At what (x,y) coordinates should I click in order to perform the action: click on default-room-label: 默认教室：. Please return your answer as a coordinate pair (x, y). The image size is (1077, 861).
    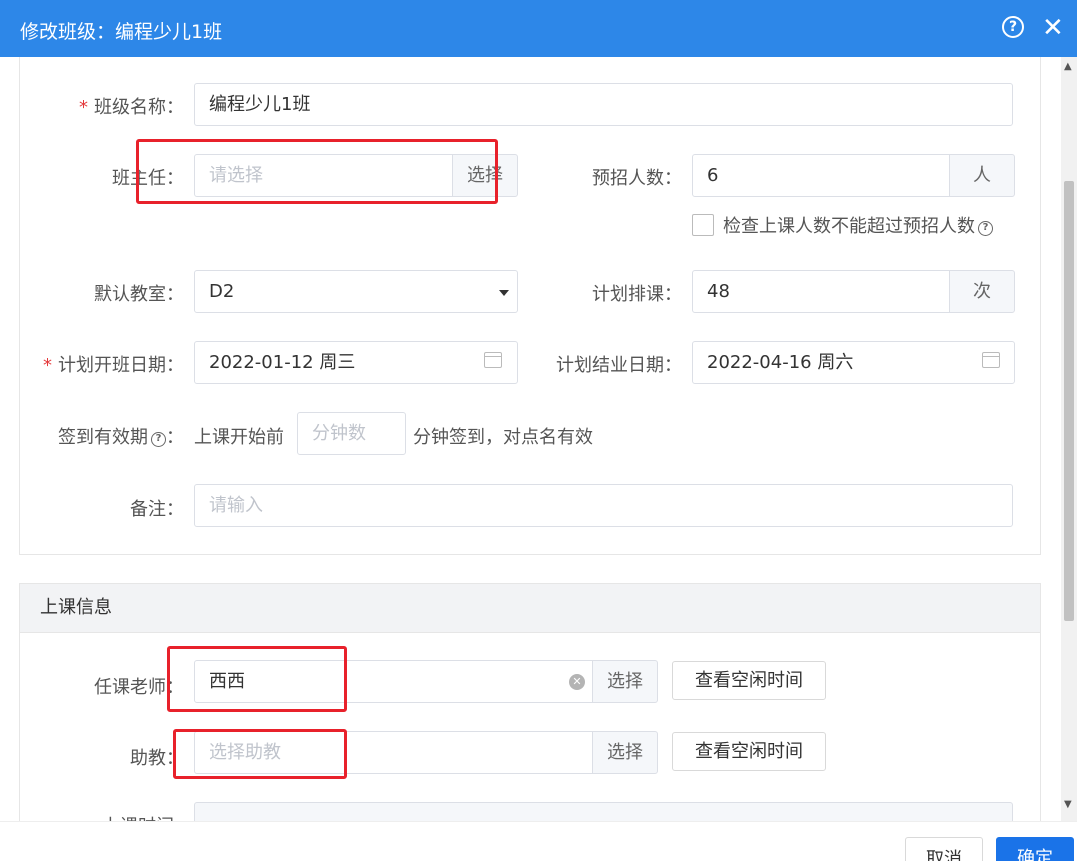
    Looking at the image, I should click on (139, 294).